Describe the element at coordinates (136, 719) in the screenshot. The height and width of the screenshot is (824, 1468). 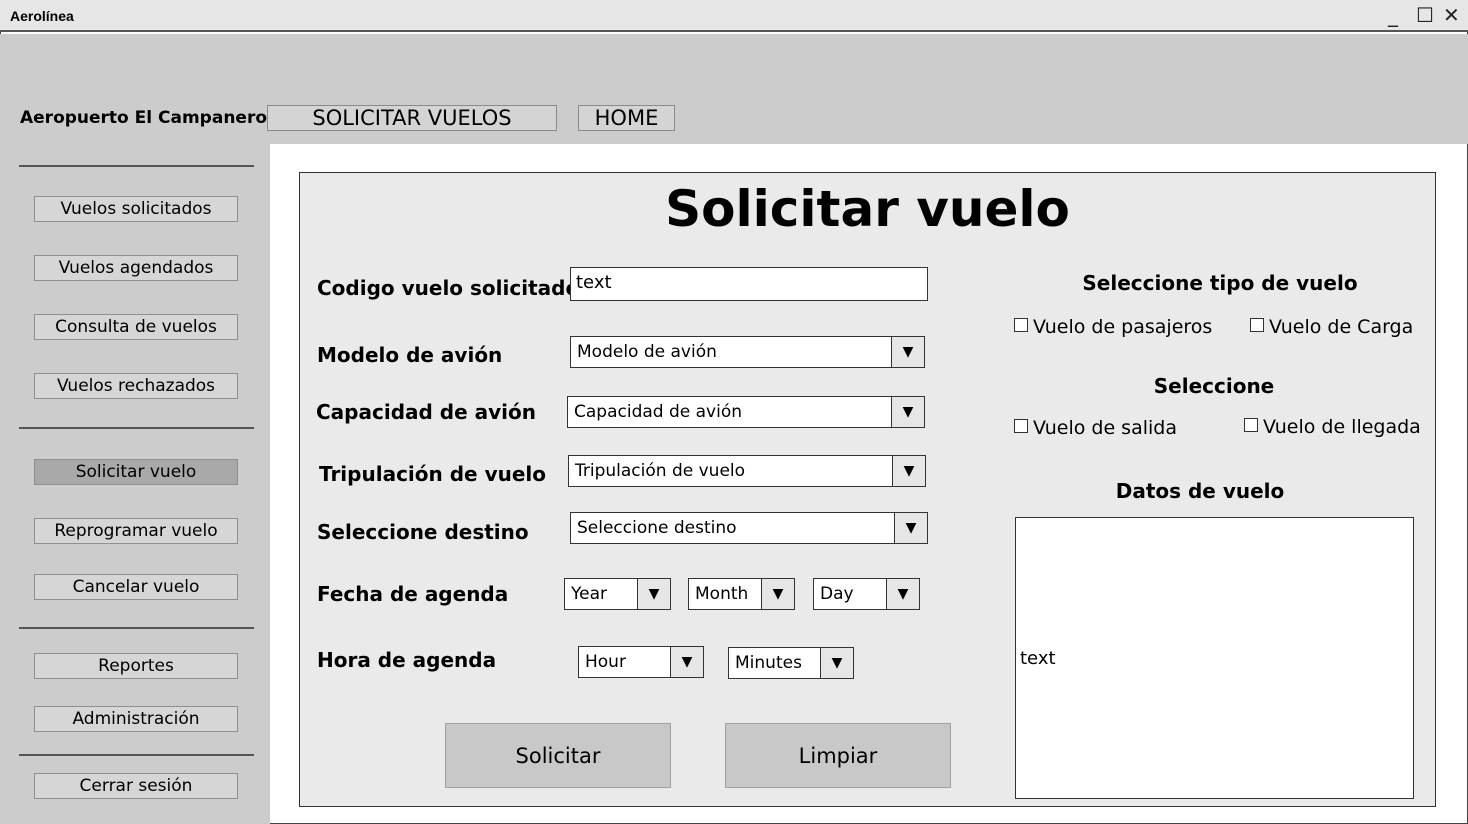
I see `sidebar-item-administracion: Administración` at that location.